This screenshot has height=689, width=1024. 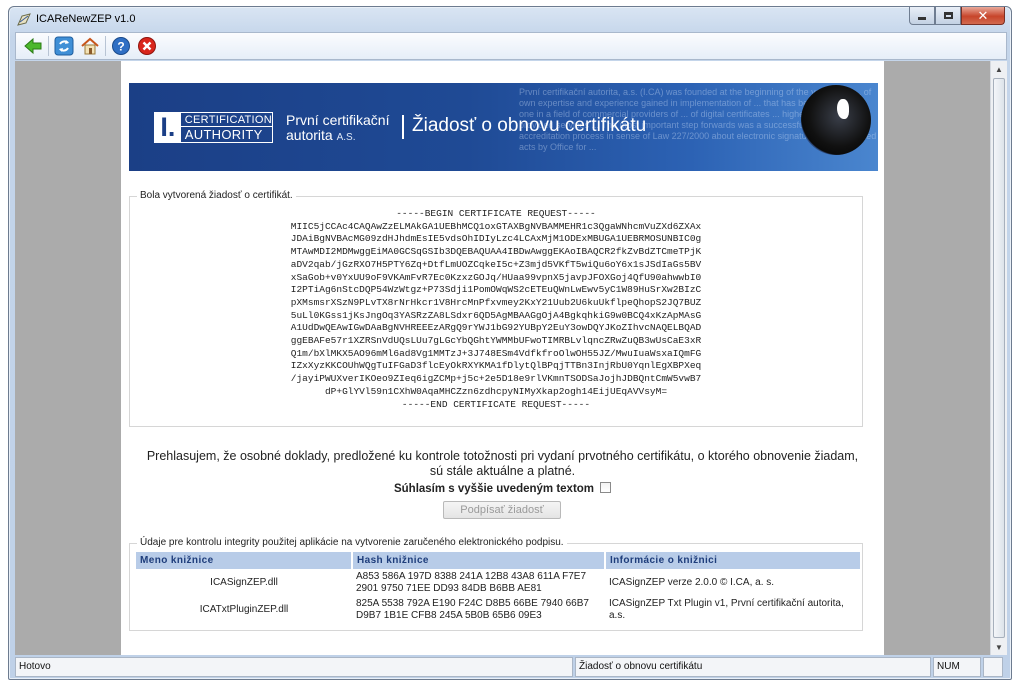 What do you see at coordinates (86, 19) in the screenshot?
I see `window-title: ICAReNewZEP v1.0` at bounding box center [86, 19].